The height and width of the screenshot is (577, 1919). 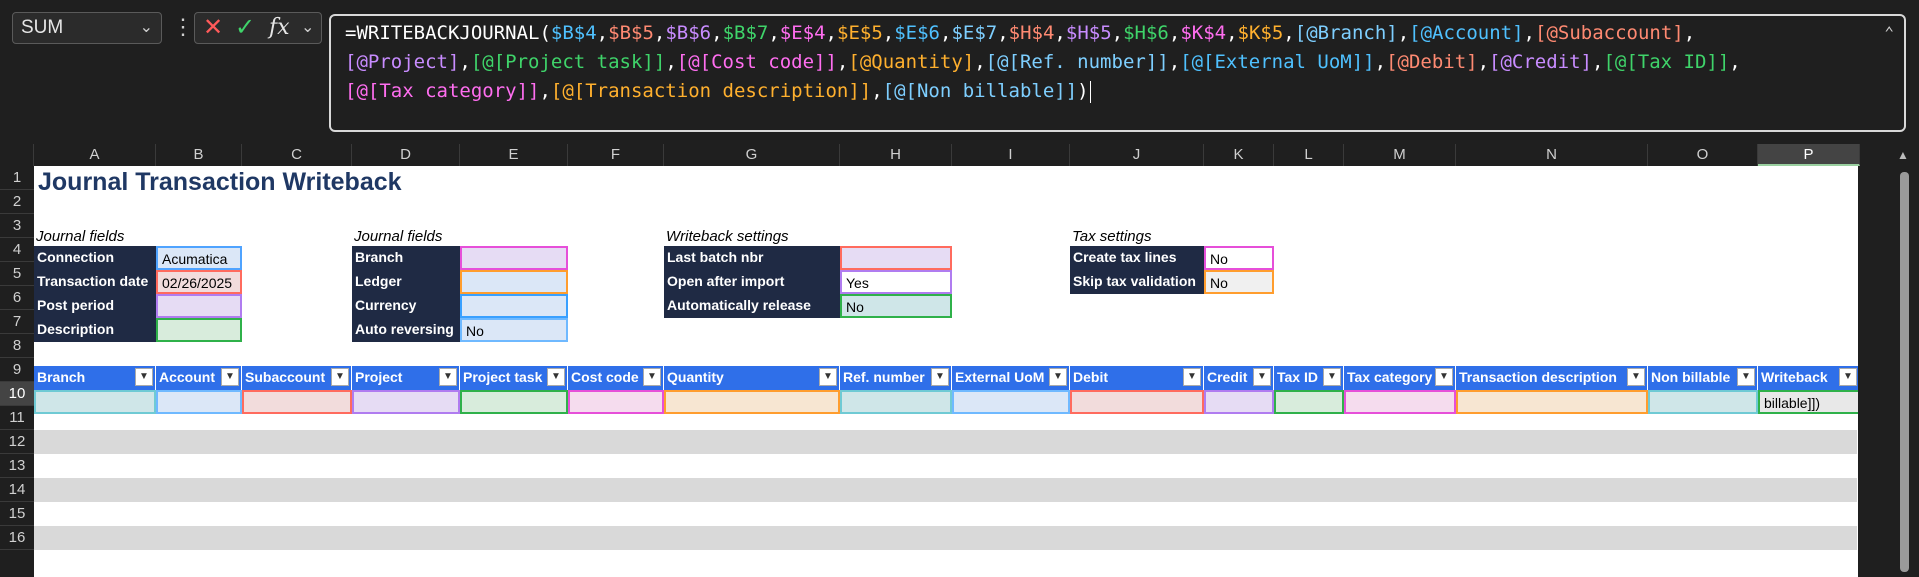 What do you see at coordinates (95, 155) in the screenshot?
I see `column-header-a: A` at bounding box center [95, 155].